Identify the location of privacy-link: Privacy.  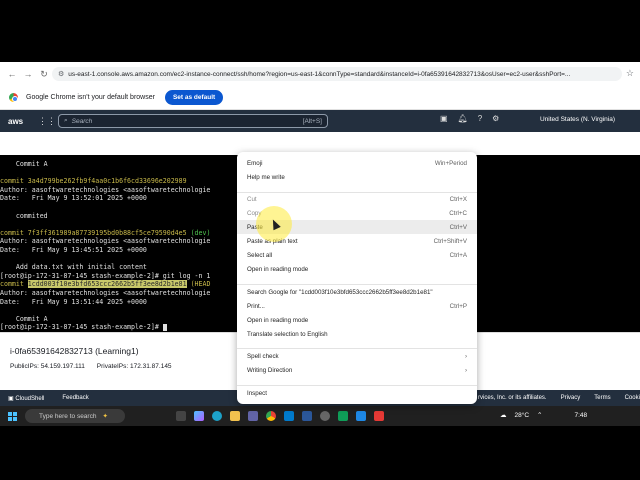
(571, 398).